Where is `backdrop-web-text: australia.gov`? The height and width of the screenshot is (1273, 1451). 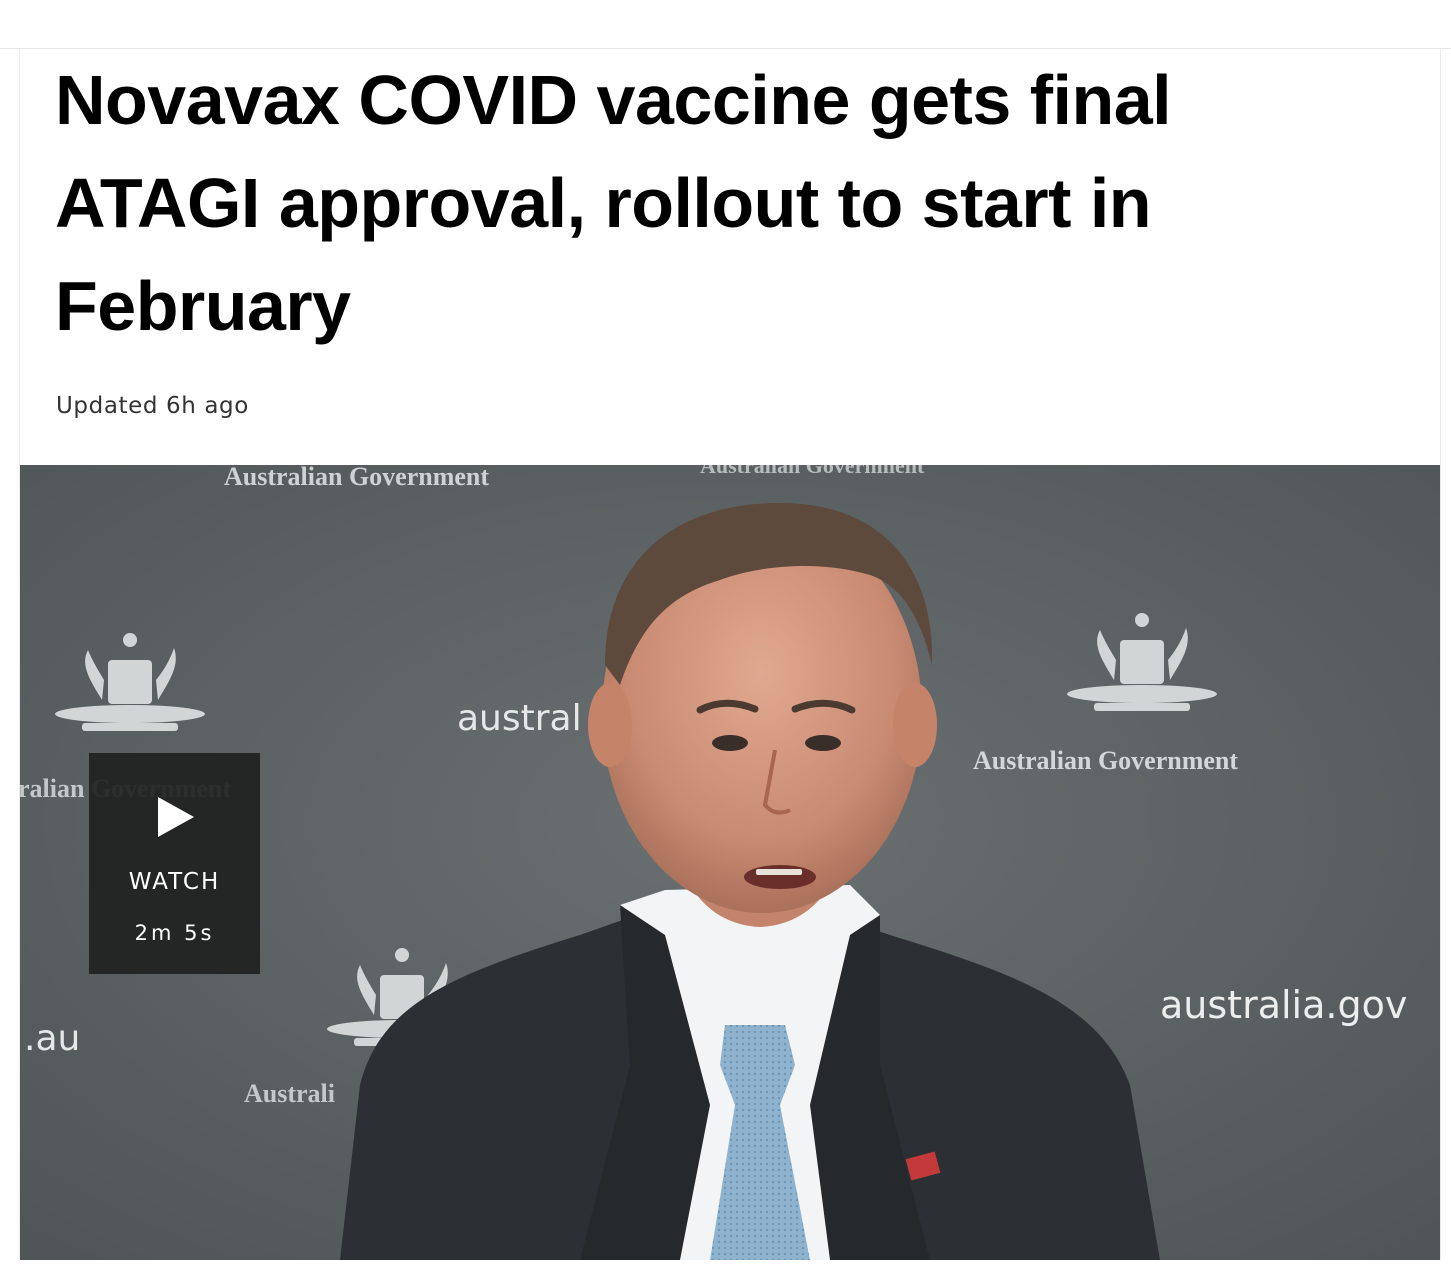
backdrop-web-text: australia.gov is located at coordinates (1283, 1005).